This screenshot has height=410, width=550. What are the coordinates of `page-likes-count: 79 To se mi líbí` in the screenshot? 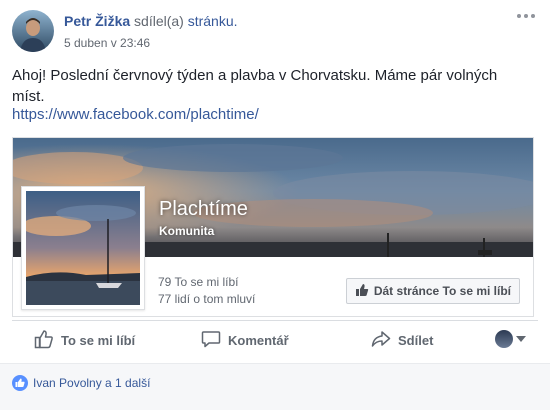 It's located at (198, 282).